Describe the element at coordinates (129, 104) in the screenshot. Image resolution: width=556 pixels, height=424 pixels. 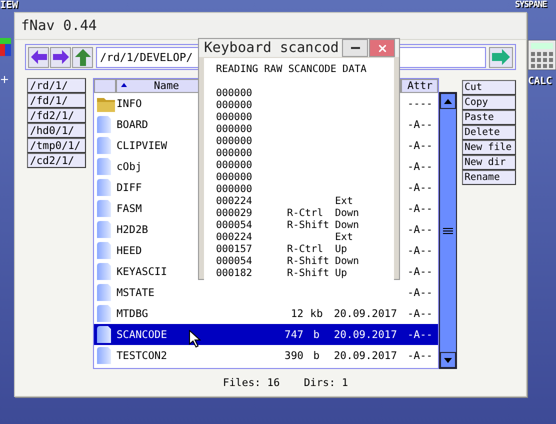
I see `file-name: INFO` at that location.